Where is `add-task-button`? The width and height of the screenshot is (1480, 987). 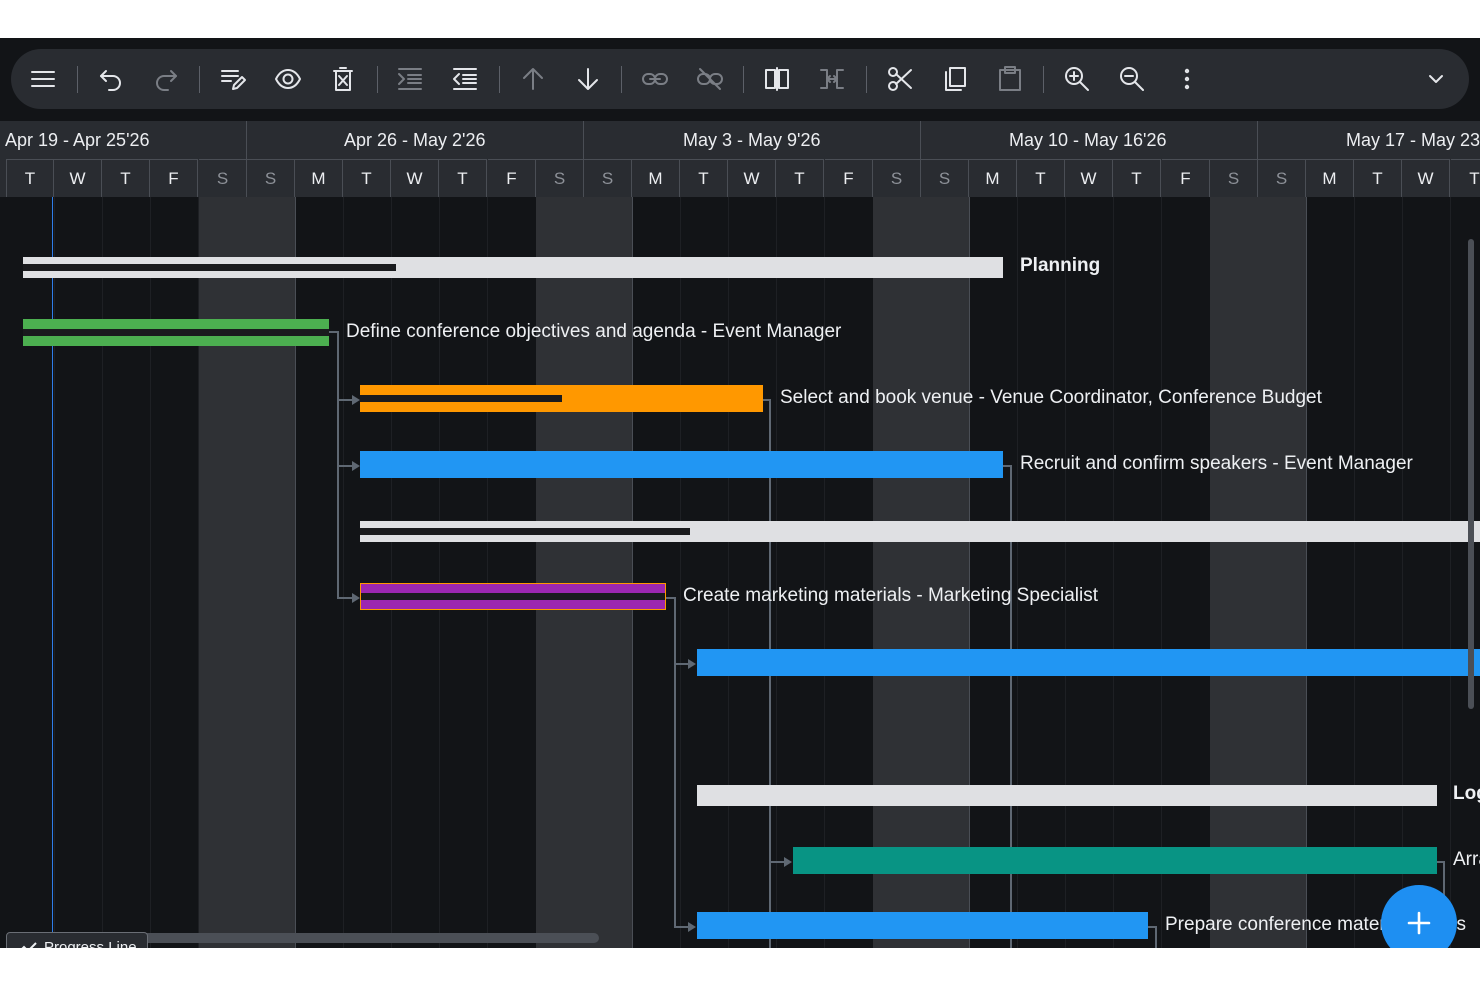 add-task-button is located at coordinates (1419, 916).